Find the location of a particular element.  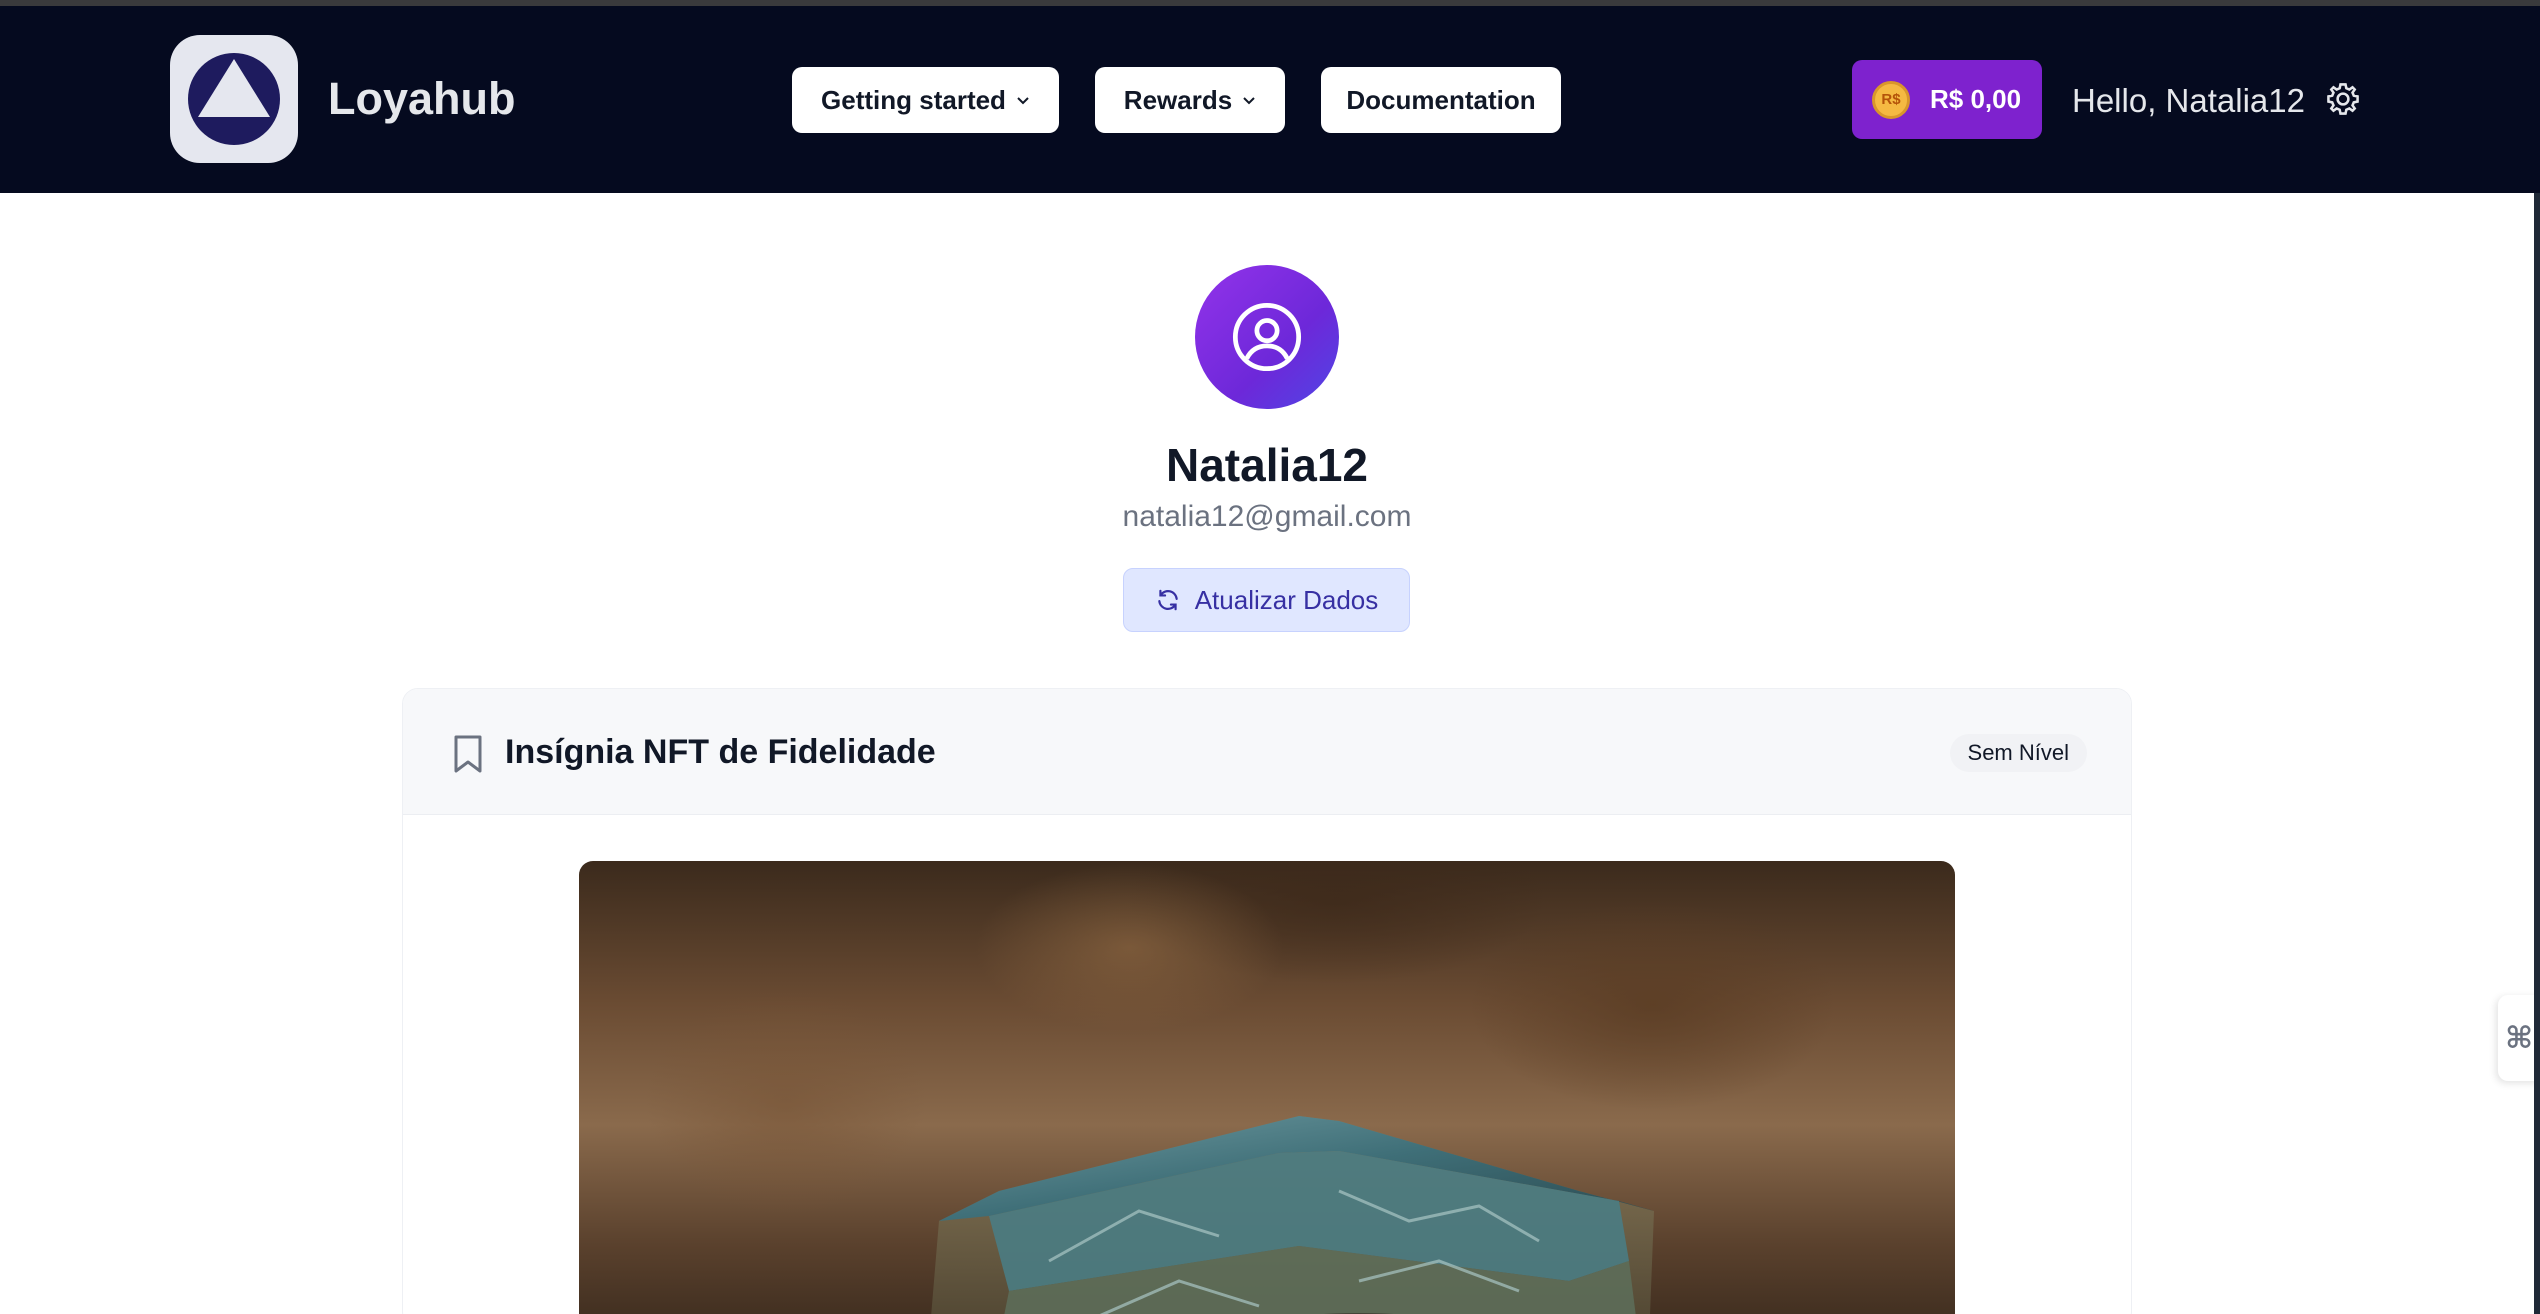

coin-icon: R$ is located at coordinates (1891, 99).